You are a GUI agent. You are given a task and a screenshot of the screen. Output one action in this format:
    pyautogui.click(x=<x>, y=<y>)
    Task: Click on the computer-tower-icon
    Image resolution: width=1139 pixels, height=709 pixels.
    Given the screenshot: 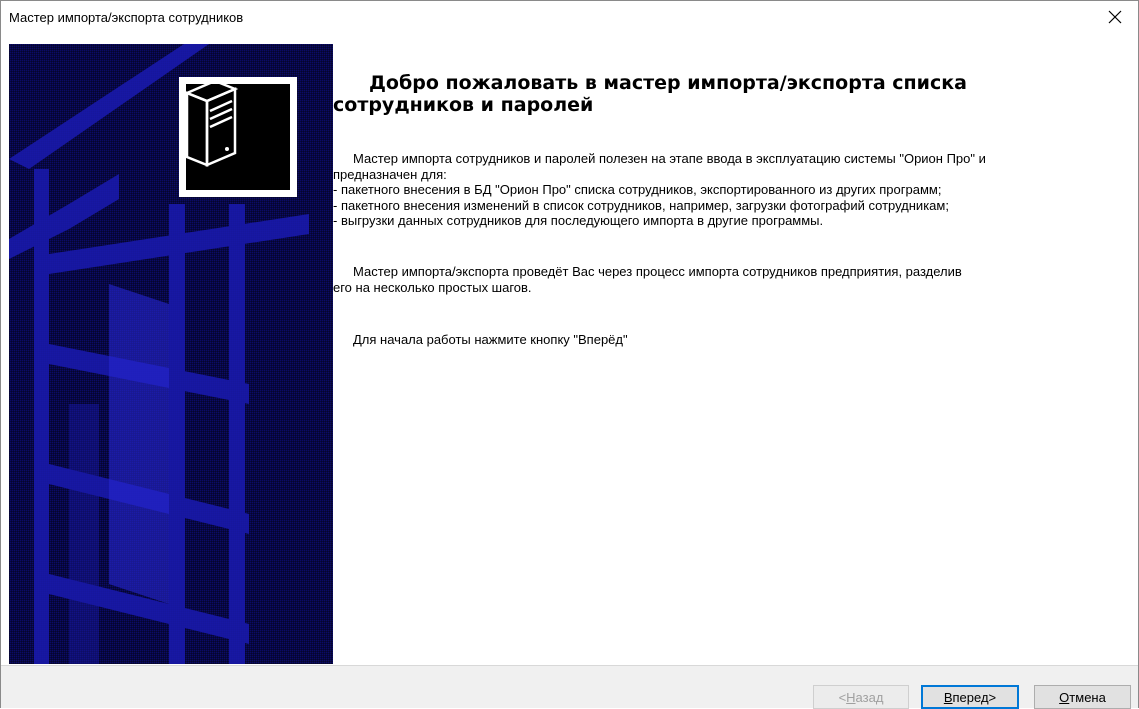 What is the action you would take?
    pyautogui.click(x=211, y=123)
    